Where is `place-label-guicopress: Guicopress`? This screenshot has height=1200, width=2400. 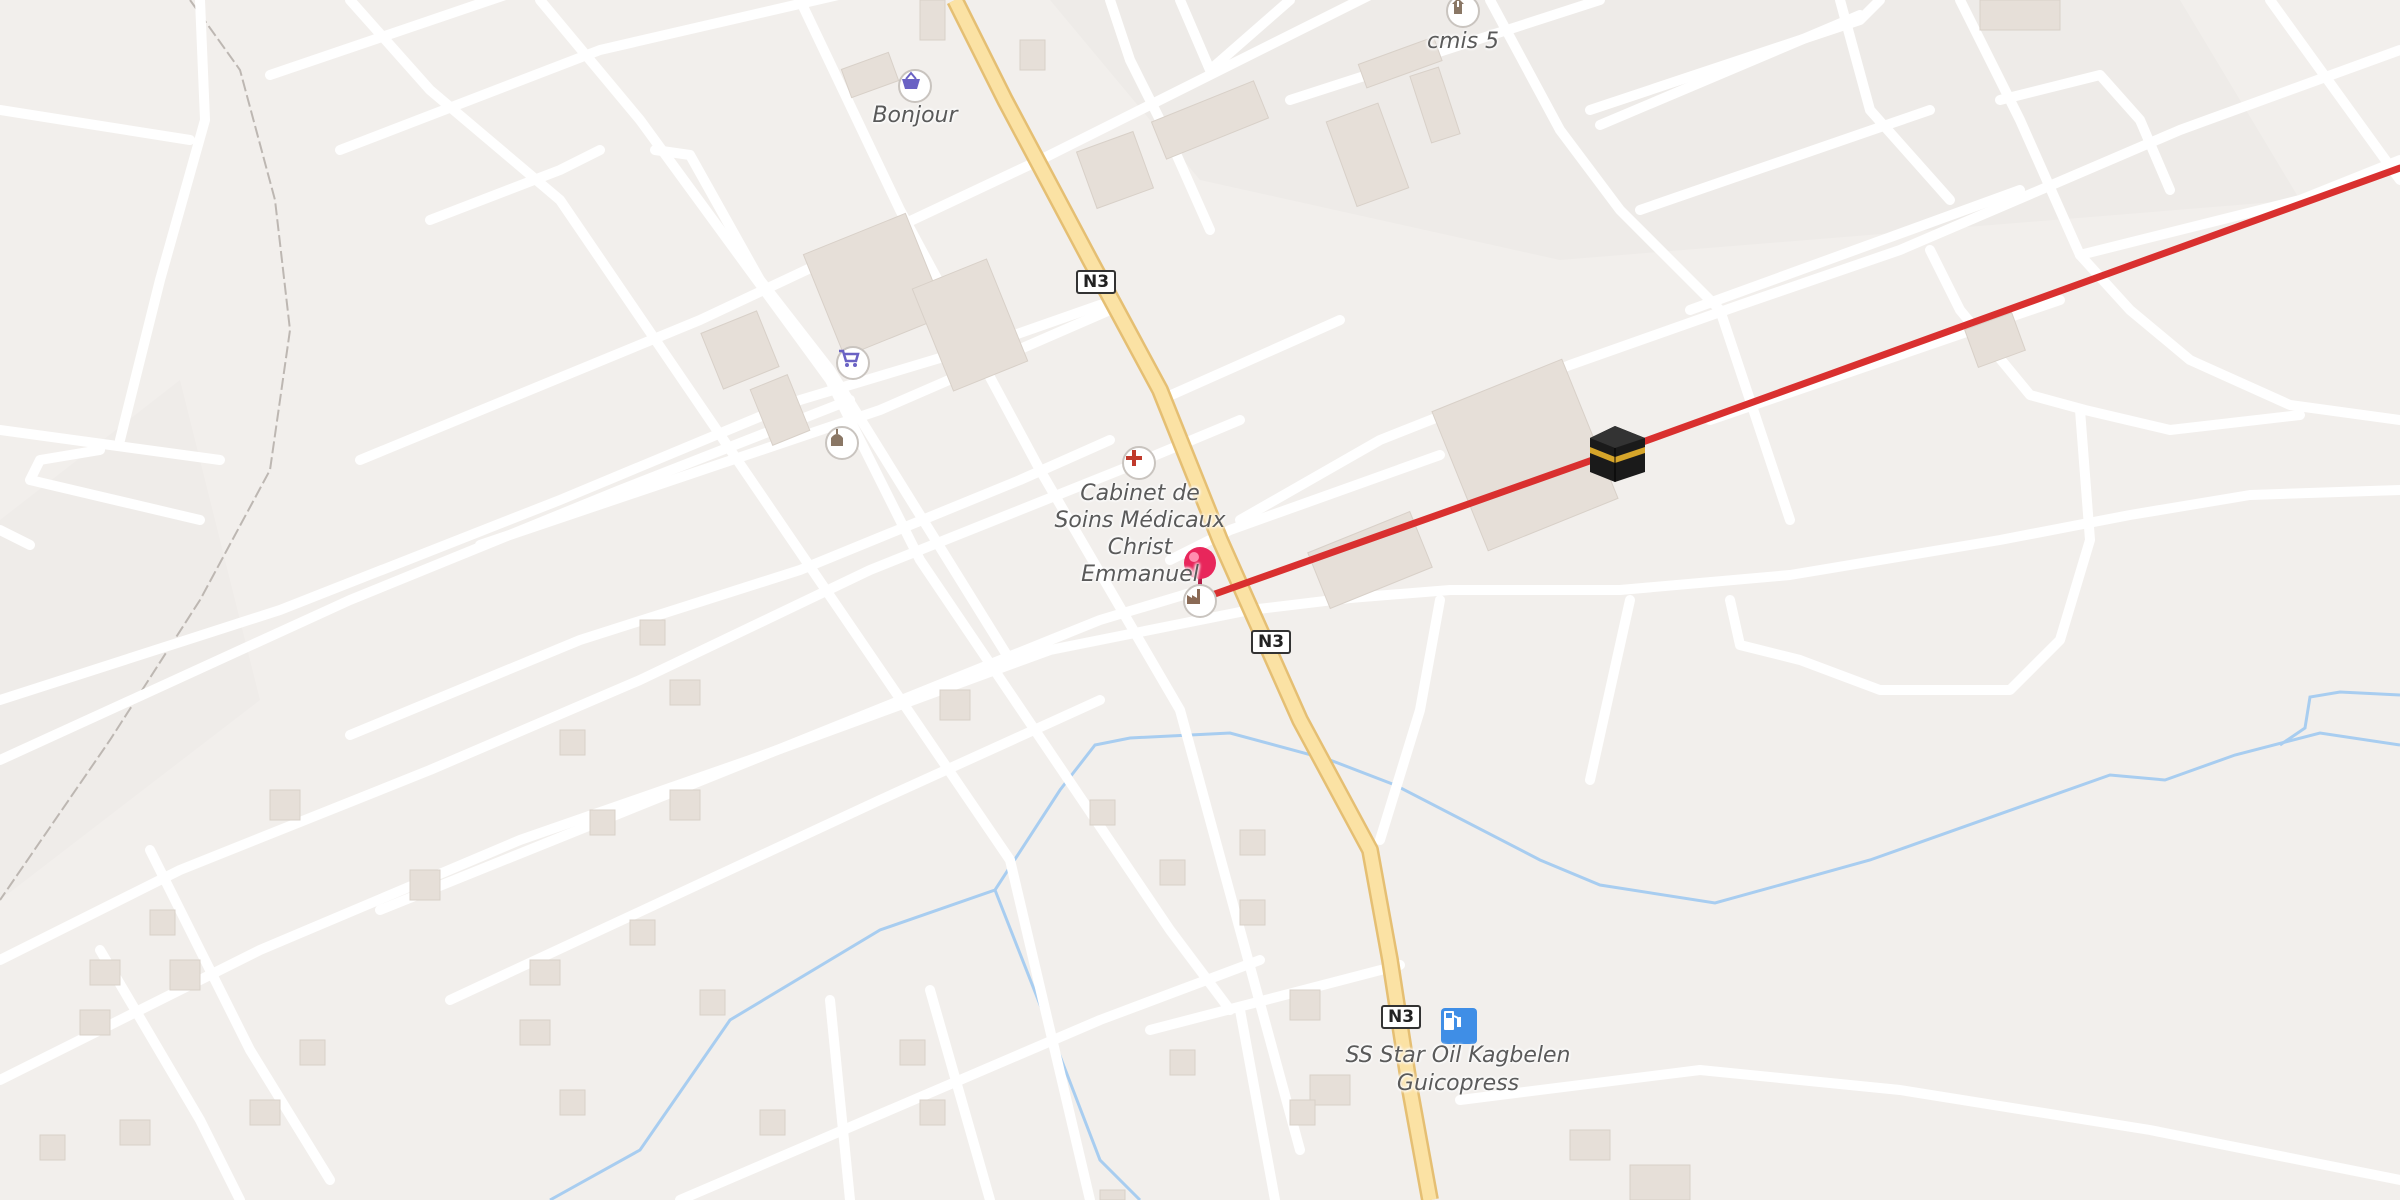 place-label-guicopress: Guicopress is located at coordinates (1458, 1083).